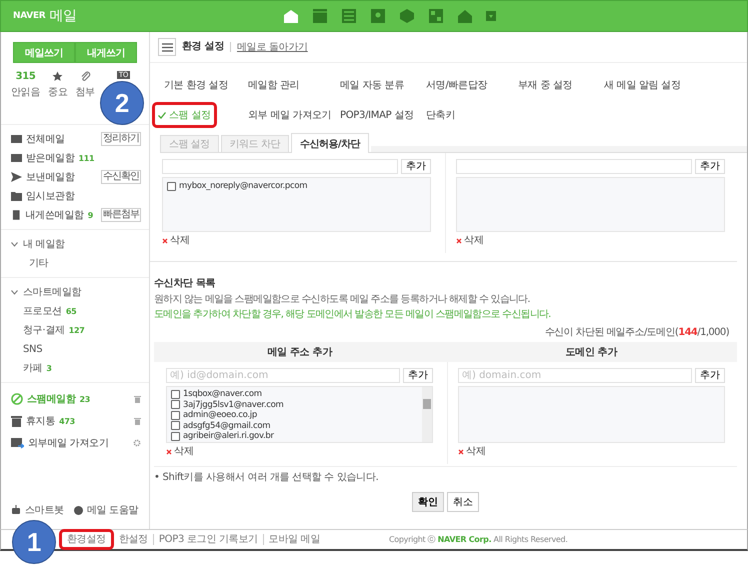  Describe the element at coordinates (271, 85) in the screenshot. I see `settings-menu-item: 메일함 관리` at that location.